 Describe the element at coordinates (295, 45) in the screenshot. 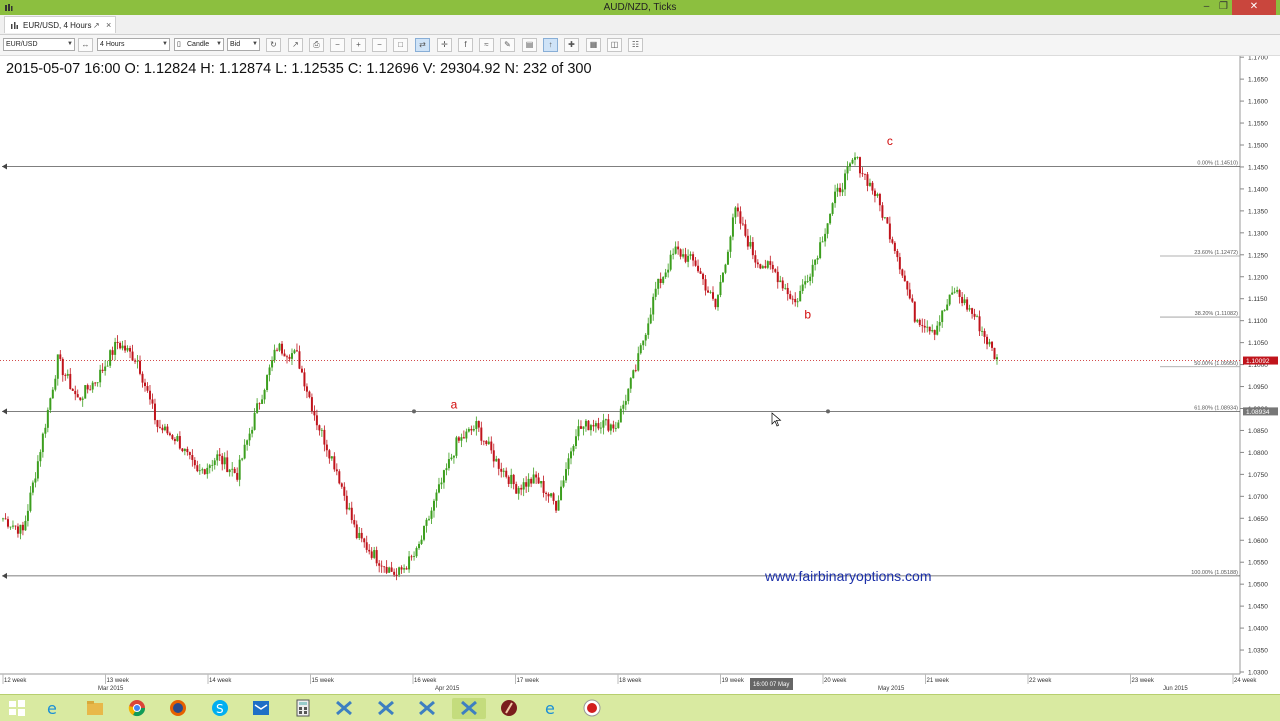

I see `indicator-icon: ↗` at that location.